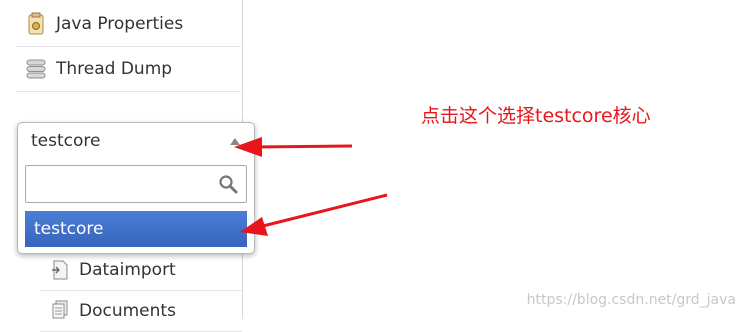 This screenshot has height=332, width=745. I want to click on arrow-to-option, so click(314, 214).